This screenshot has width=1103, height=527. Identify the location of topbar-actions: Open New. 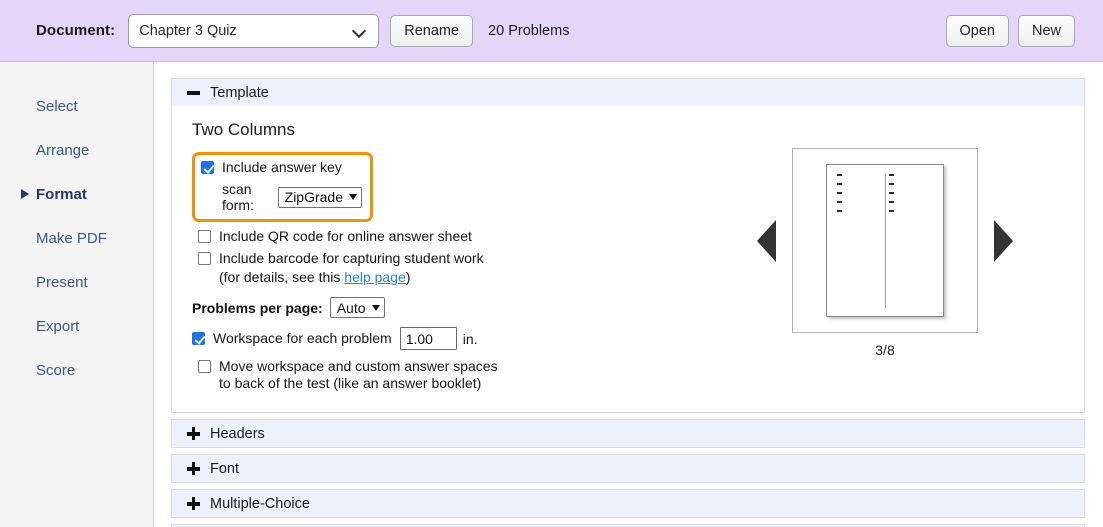
(1010, 30).